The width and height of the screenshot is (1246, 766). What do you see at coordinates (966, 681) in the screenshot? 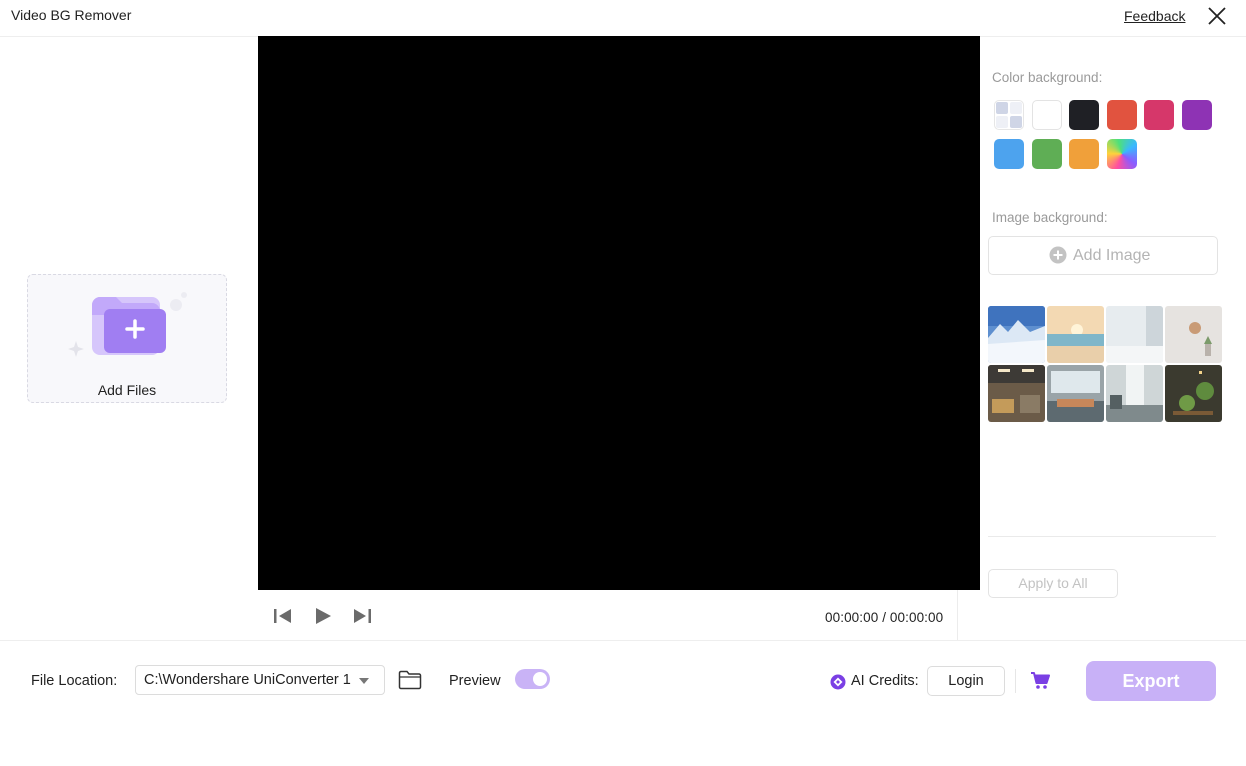
I see `login-button: Login` at bounding box center [966, 681].